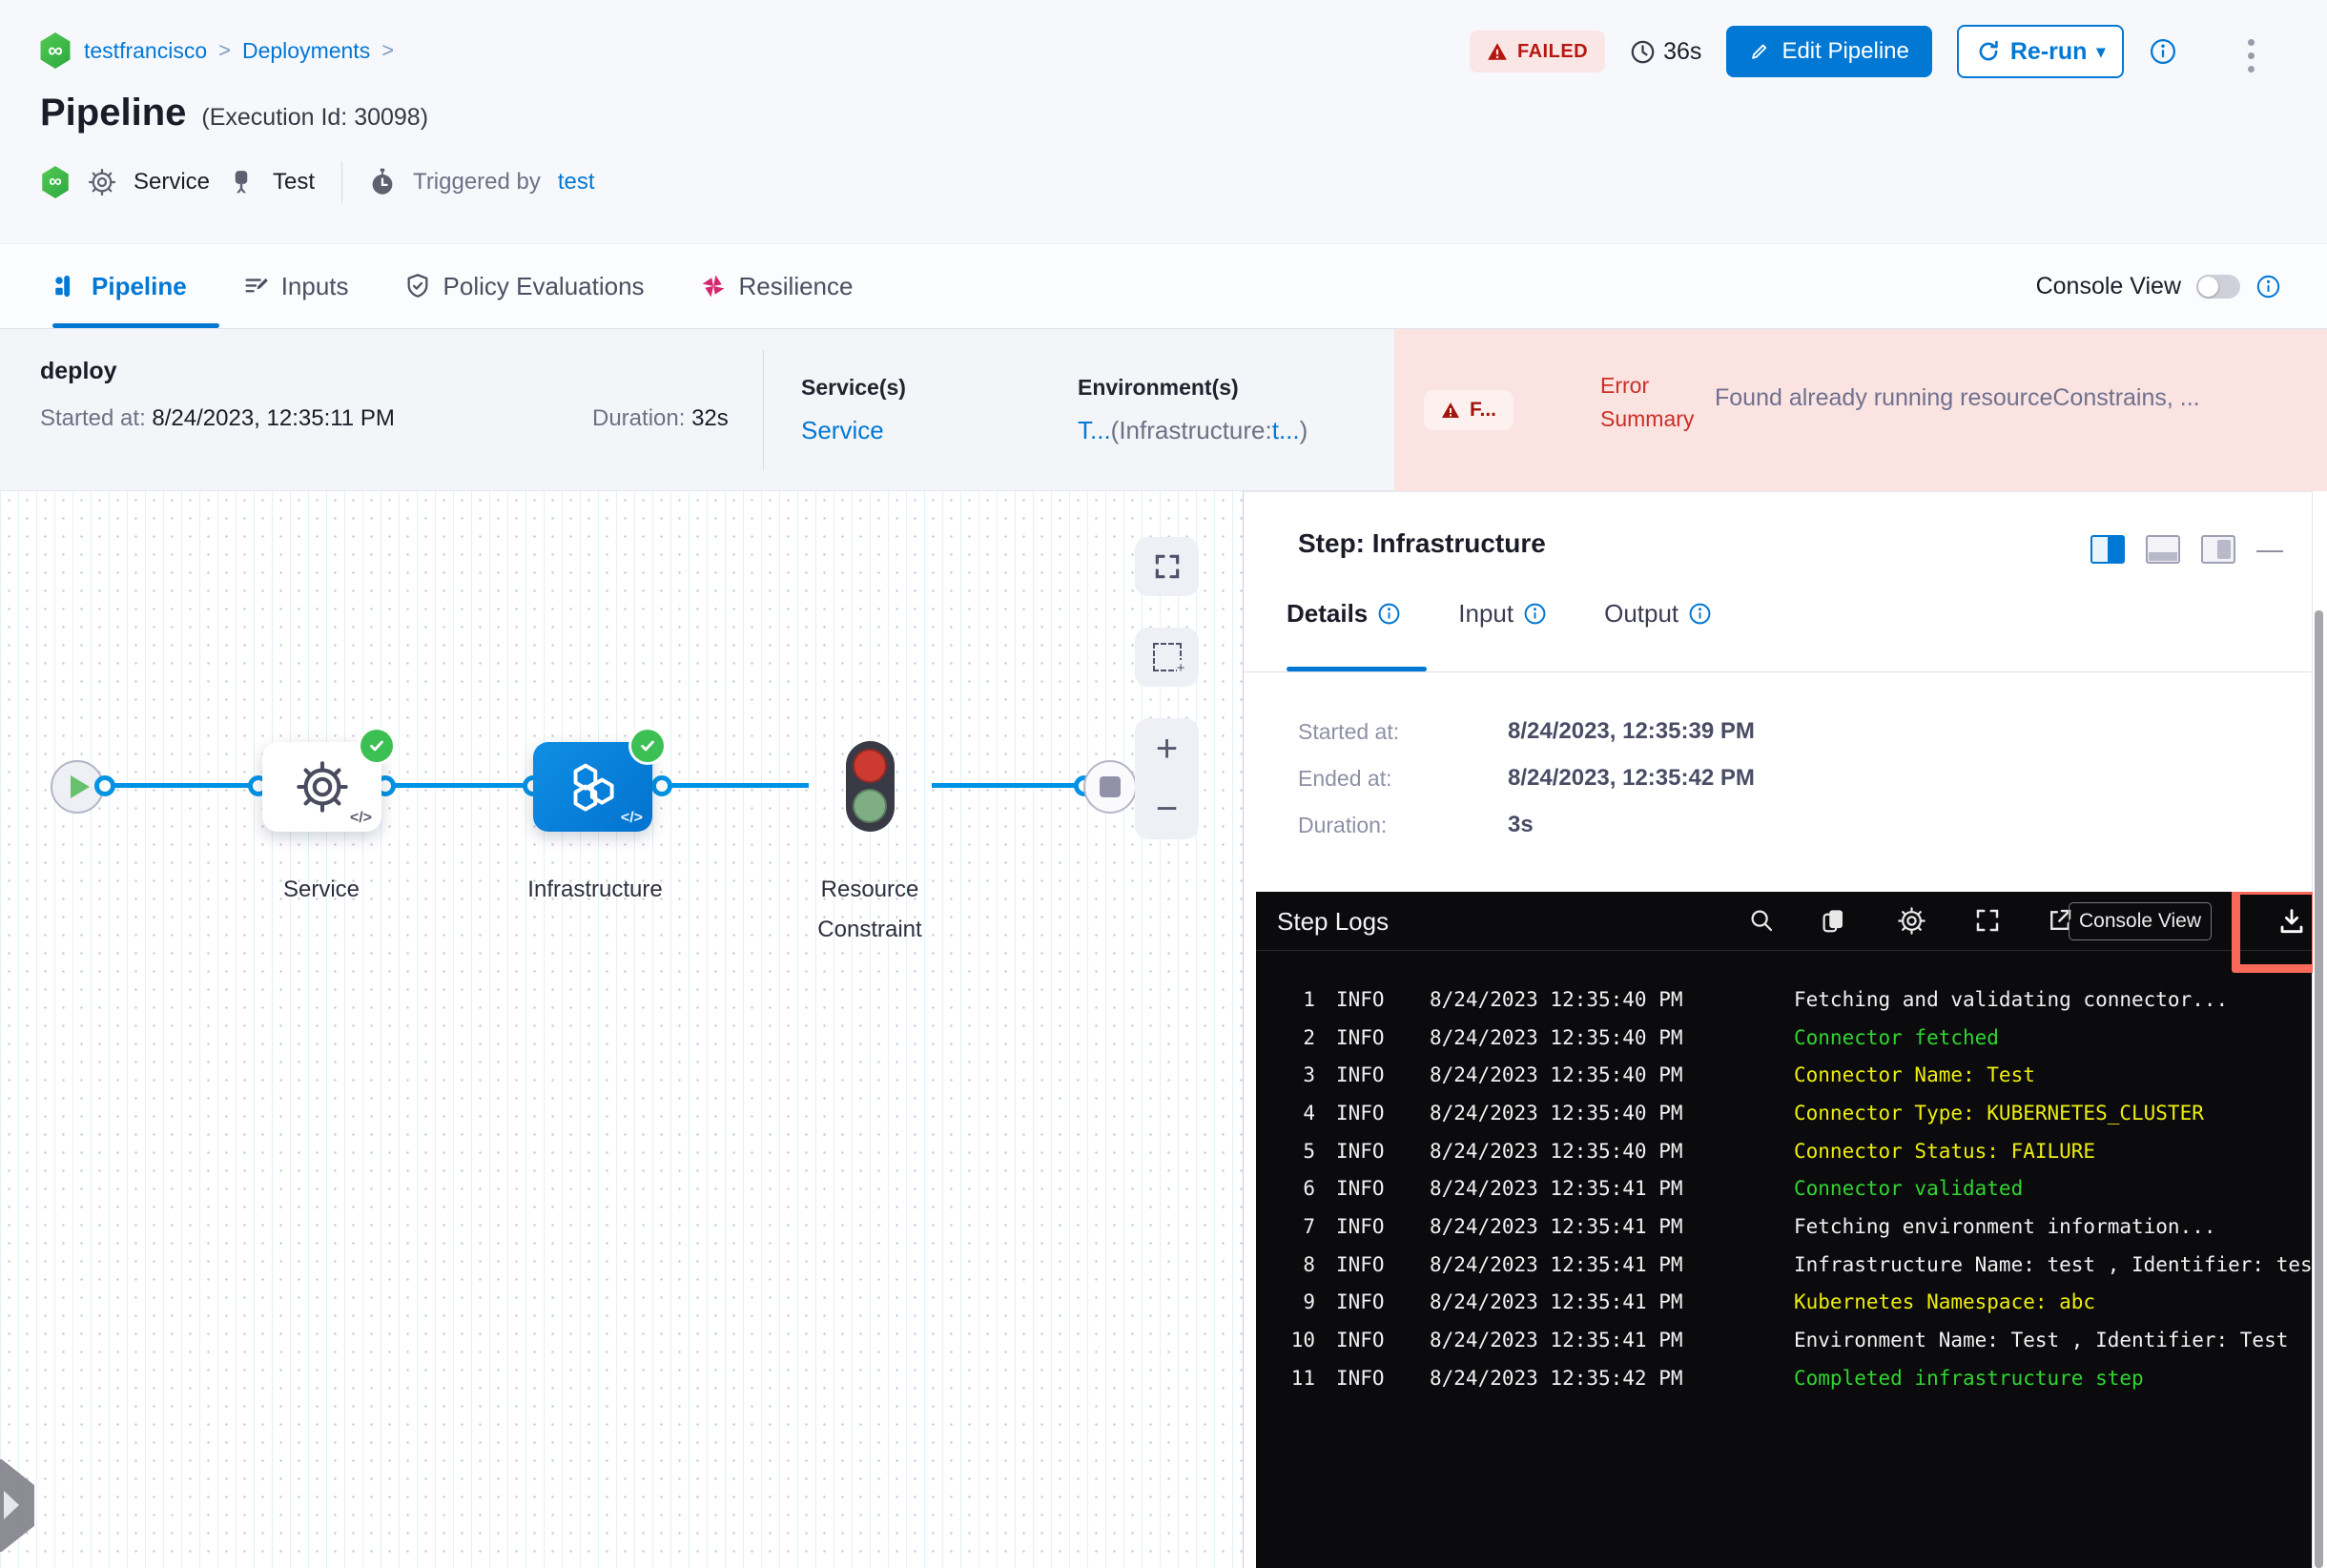  Describe the element at coordinates (2291, 921) in the screenshot. I see `download-logs-icon` at that location.